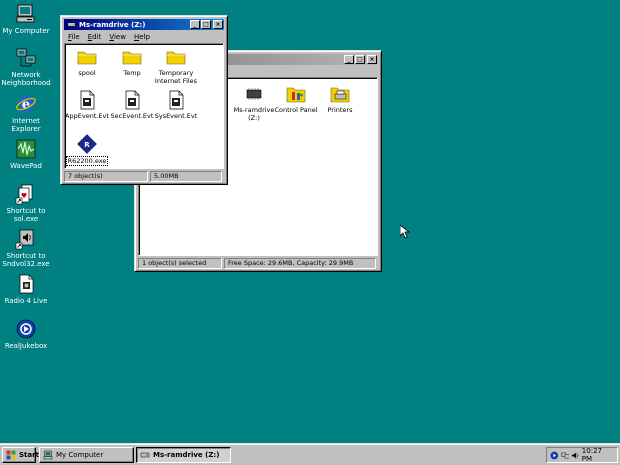 This screenshot has height=465, width=620. I want to click on desktop-icon-solitaire-shortcut: ♥ Shortcut to sol.exe, so click(26, 203).